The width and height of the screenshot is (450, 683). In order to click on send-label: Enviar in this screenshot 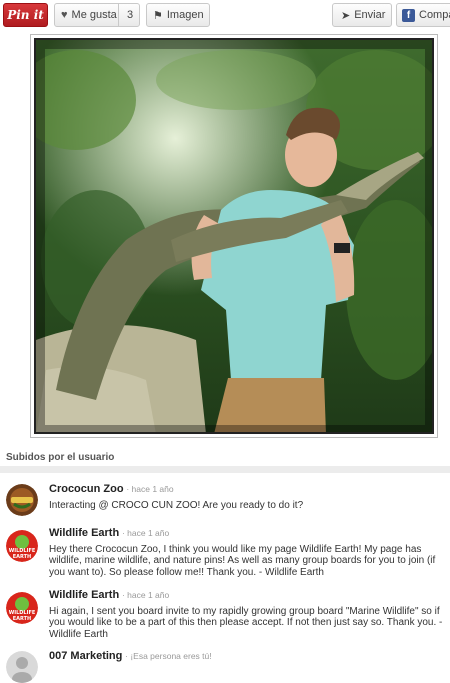, I will do `click(370, 15)`.